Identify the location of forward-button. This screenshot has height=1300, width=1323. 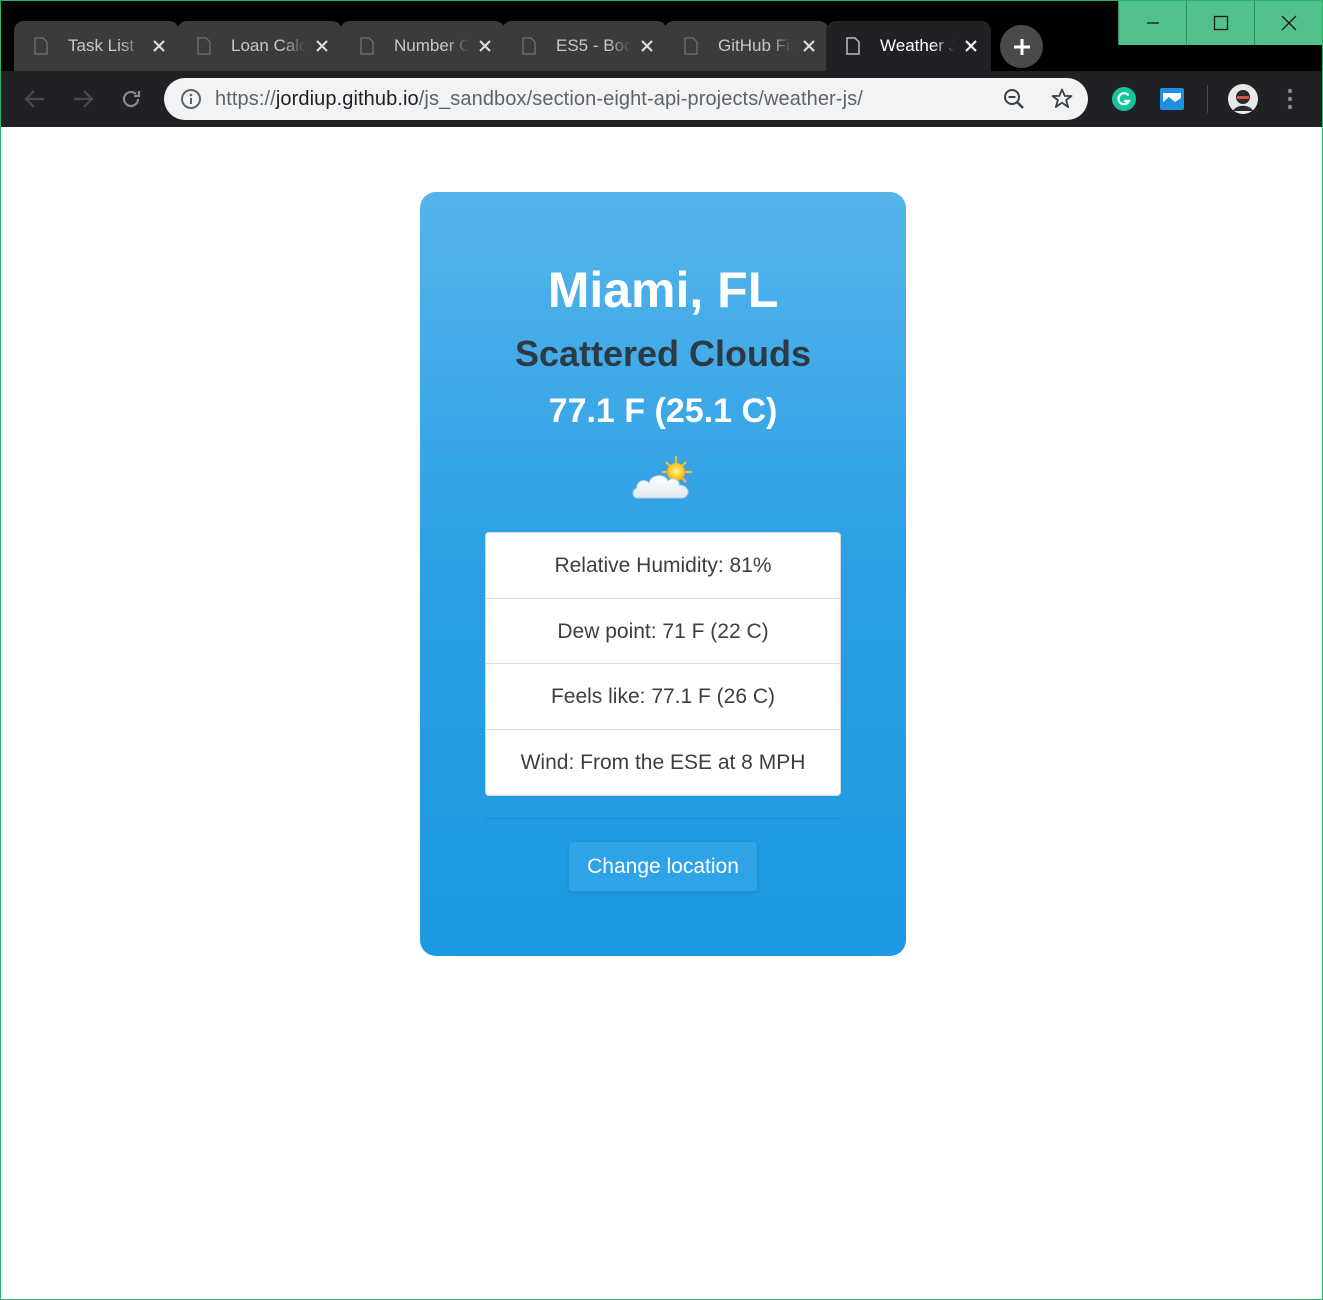
(83, 99).